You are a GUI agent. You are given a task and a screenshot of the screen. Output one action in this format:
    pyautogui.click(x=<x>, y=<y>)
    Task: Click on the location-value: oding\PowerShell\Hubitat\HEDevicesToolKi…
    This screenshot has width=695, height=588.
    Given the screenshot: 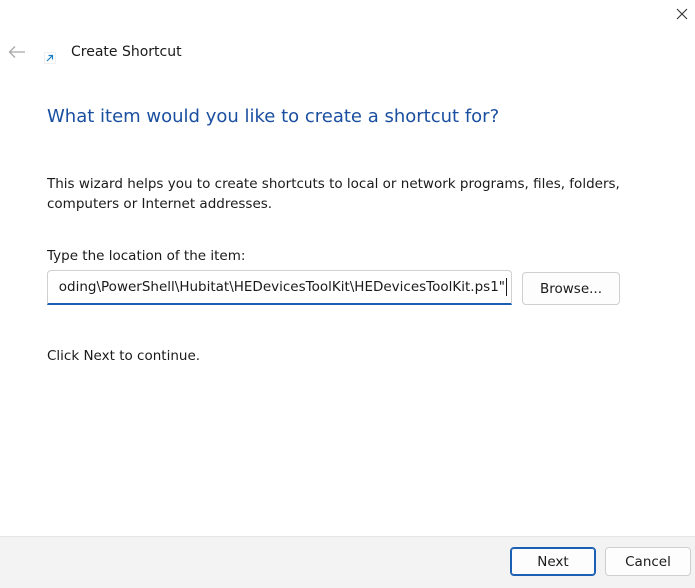 What is the action you would take?
    pyautogui.click(x=281, y=287)
    